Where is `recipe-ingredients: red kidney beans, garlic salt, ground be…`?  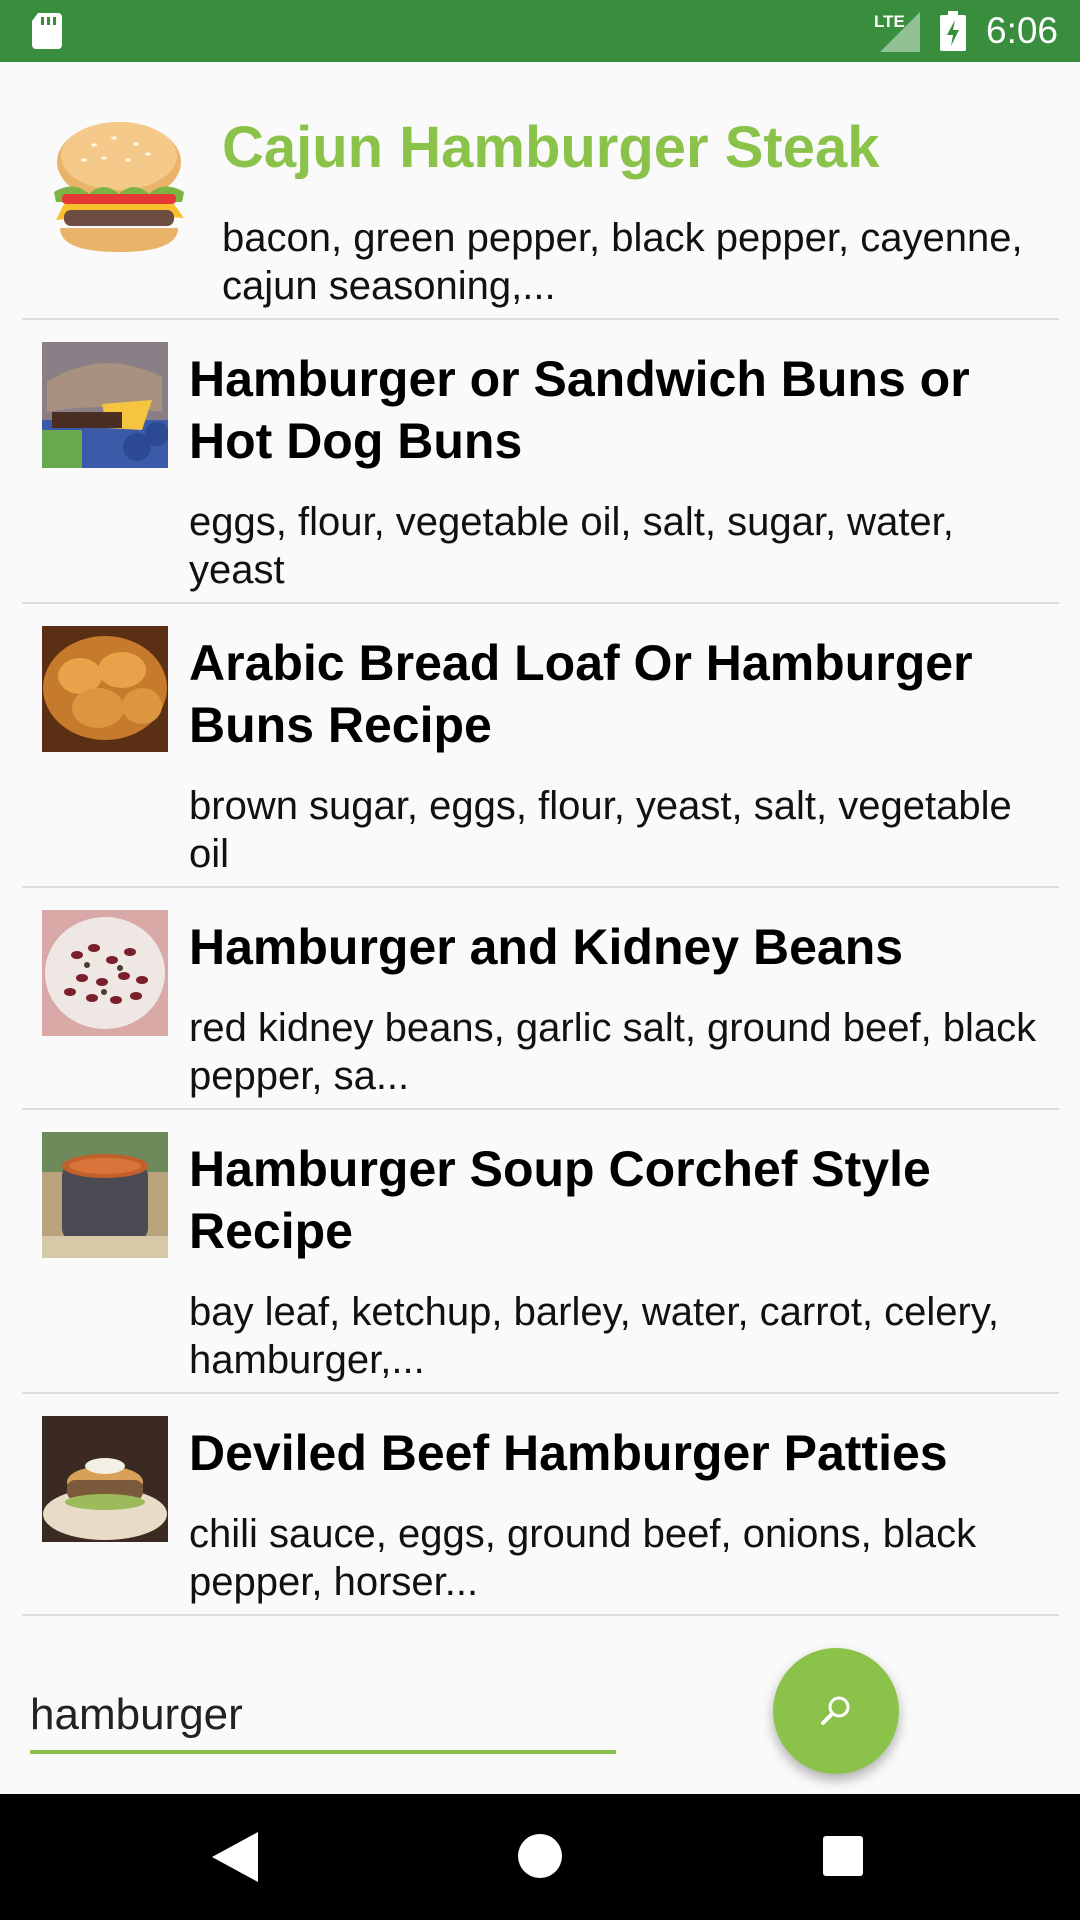 recipe-ingredients: red kidney beans, garlic salt, ground be… is located at coordinates (613, 1052).